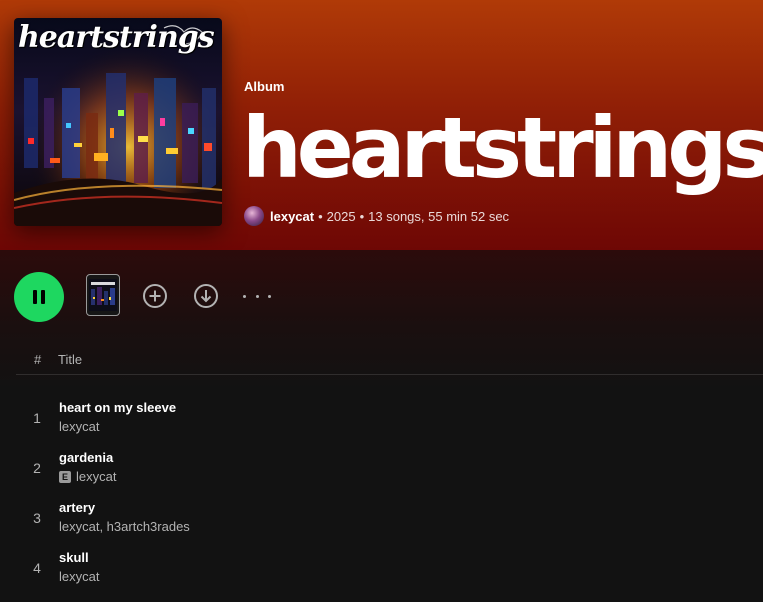 Image resolution: width=763 pixels, height=602 pixels. Describe the element at coordinates (389, 518) in the screenshot. I see `track-row: 3 artery lexycat, h3artch3rades` at that location.